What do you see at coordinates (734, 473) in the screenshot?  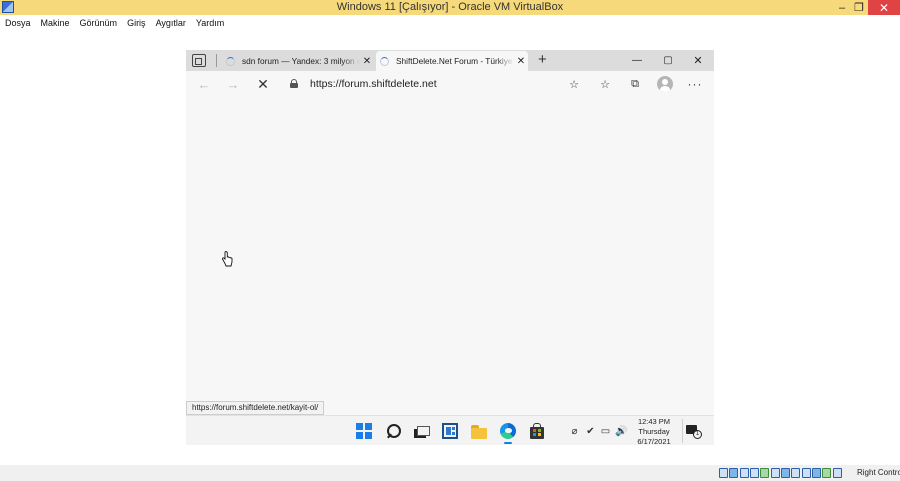 I see `optical-drive-icon` at bounding box center [734, 473].